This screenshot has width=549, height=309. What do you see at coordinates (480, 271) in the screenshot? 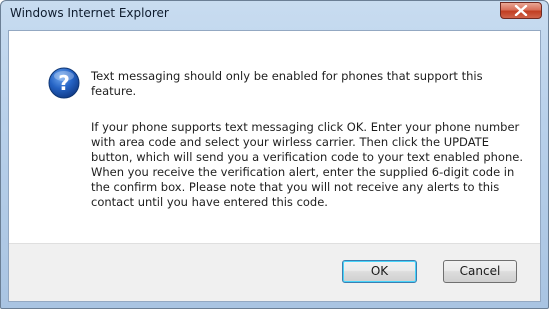
I see `cancel-button: Cancel` at bounding box center [480, 271].